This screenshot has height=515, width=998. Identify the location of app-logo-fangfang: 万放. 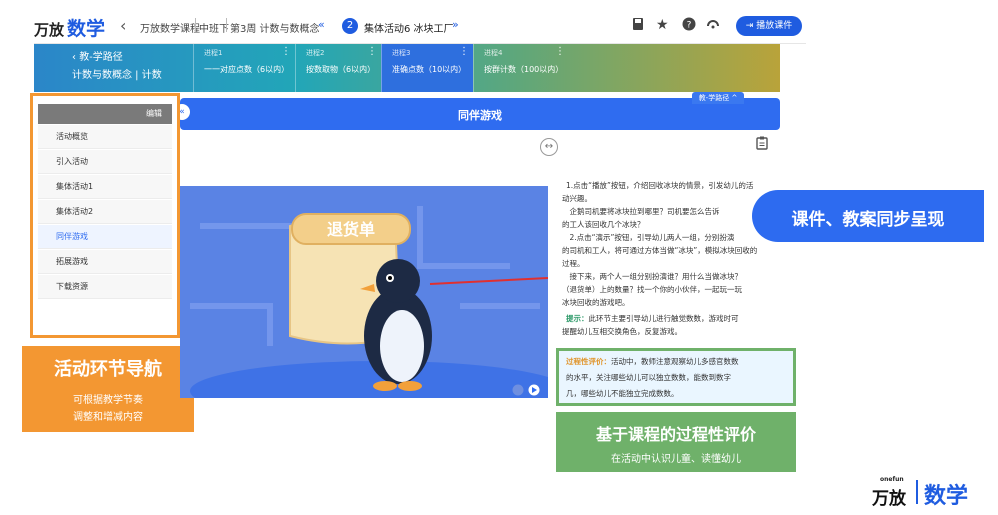
(49, 30).